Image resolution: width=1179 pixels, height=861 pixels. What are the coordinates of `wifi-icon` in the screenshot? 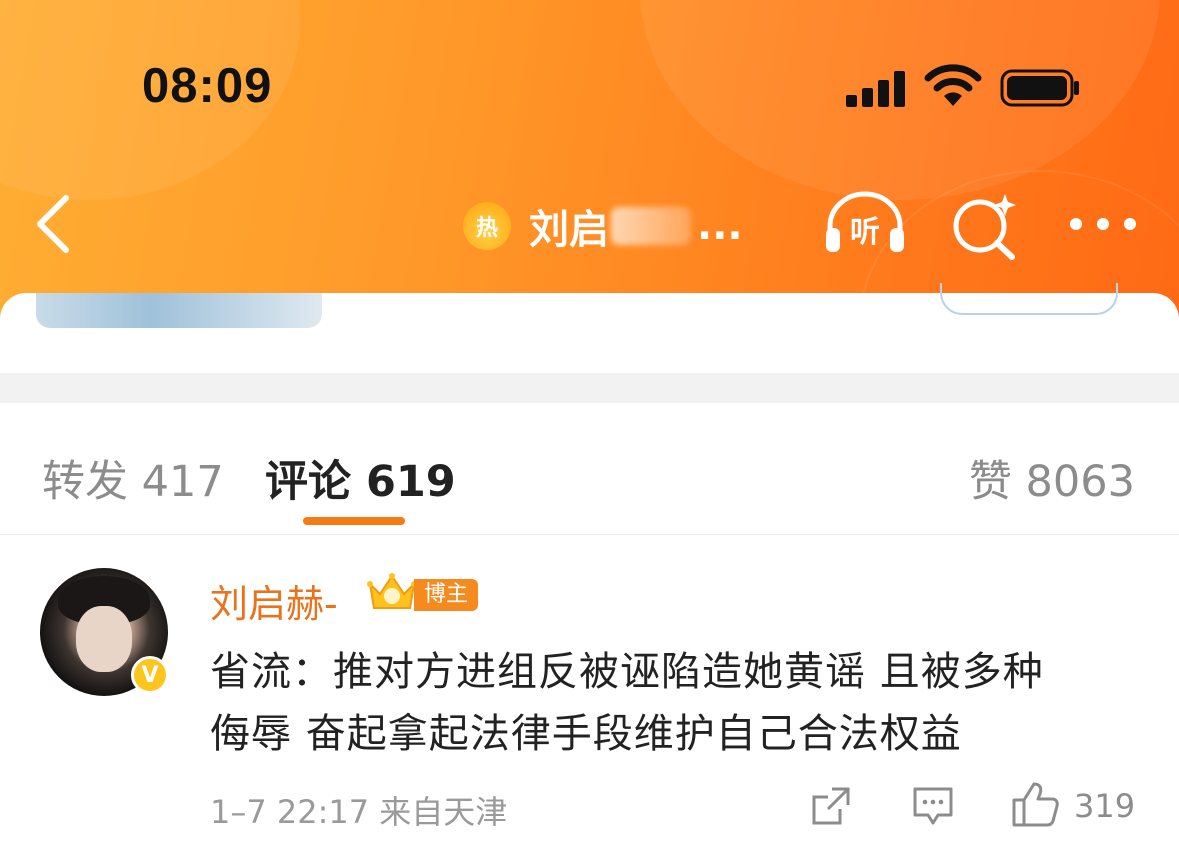 It's located at (953, 85).